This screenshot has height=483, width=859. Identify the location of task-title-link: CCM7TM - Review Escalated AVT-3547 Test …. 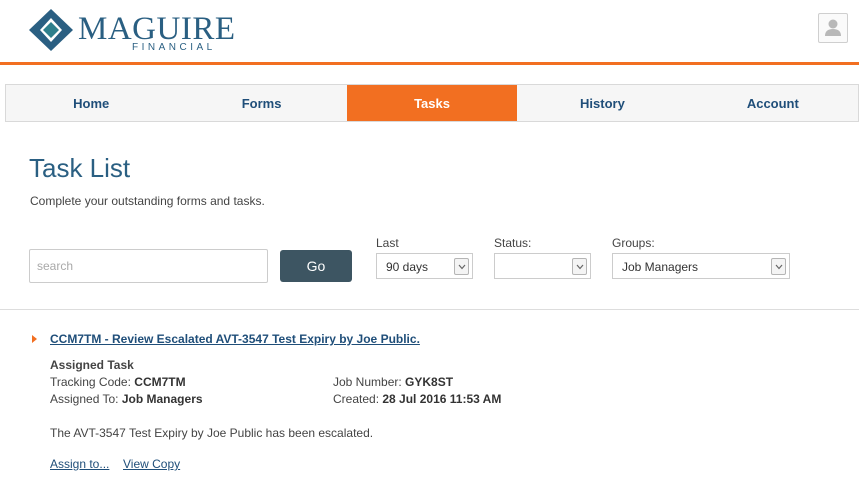
(235, 339).